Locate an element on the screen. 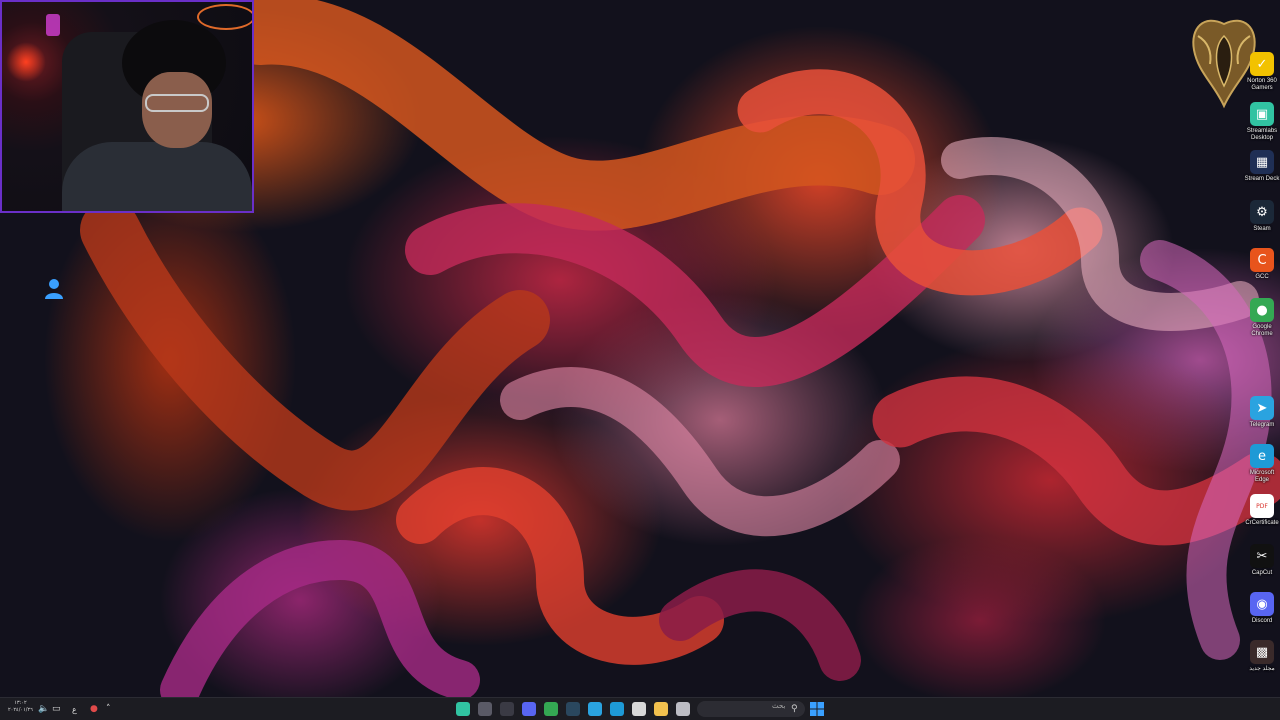 The height and width of the screenshot is (720, 1280). desktop-shortcut-discord: ◉ Discord is located at coordinates (1261, 608).